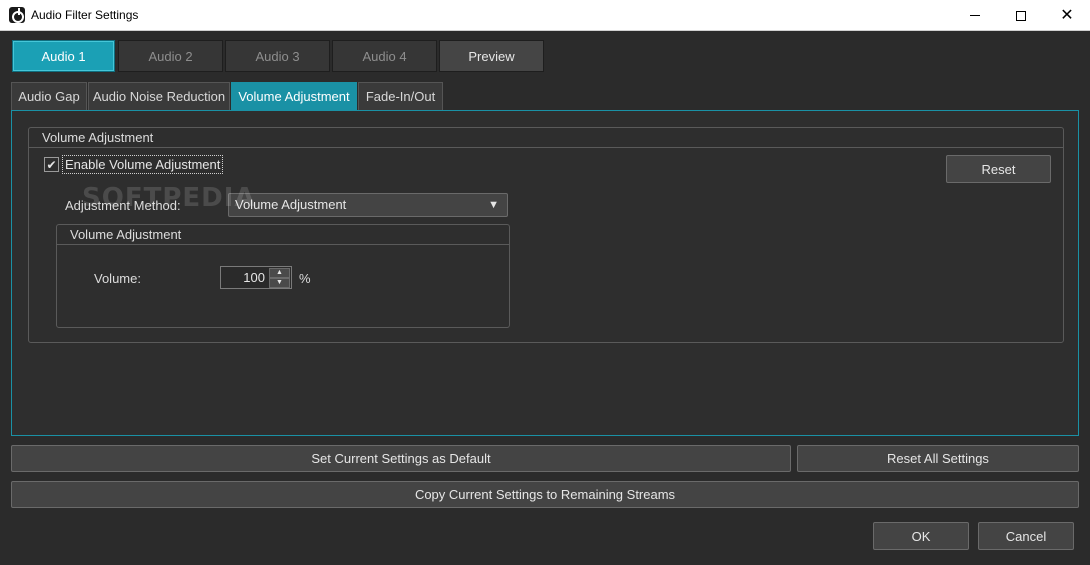 The width and height of the screenshot is (1090, 565). I want to click on volume-label: Volume:, so click(117, 278).